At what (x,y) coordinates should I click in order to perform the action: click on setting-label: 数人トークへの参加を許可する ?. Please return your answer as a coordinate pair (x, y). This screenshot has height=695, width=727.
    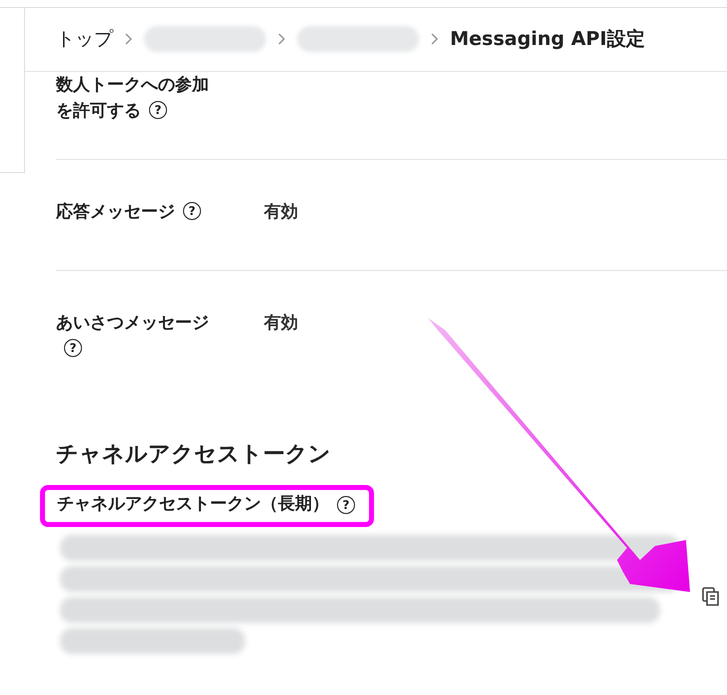
    Looking at the image, I should click on (133, 98).